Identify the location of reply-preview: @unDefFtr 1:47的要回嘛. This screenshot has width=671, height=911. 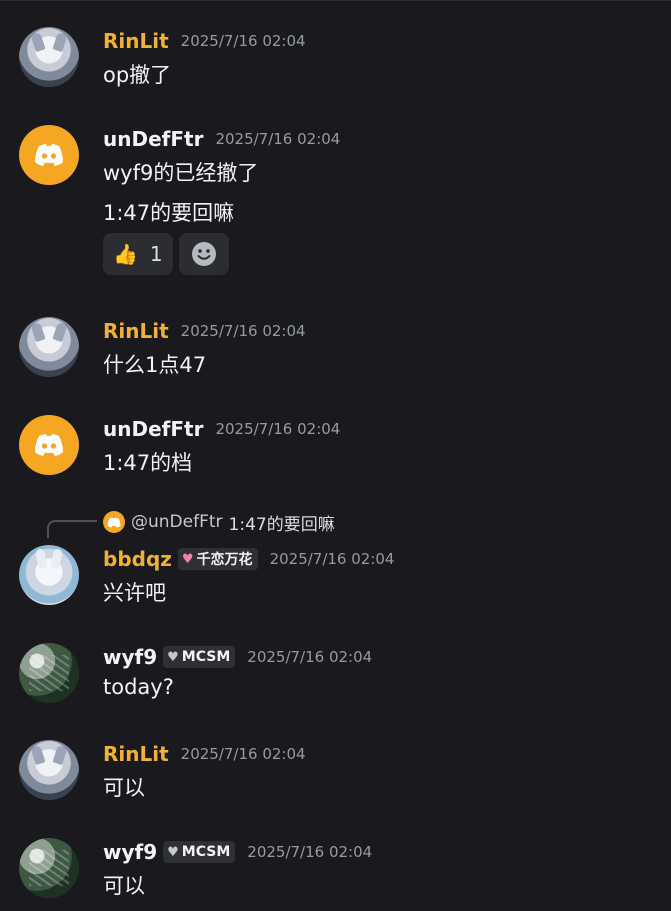
(219, 522).